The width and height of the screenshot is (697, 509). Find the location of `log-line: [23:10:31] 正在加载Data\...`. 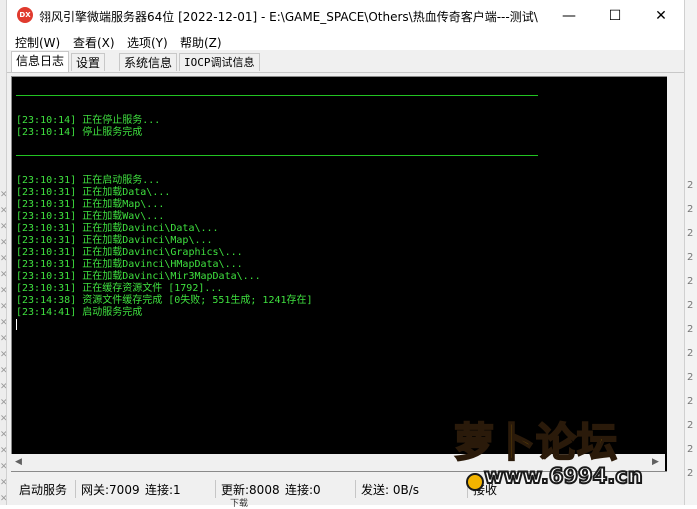

log-line: [23:10:31] 正在加载Data\... is located at coordinates (93, 192).